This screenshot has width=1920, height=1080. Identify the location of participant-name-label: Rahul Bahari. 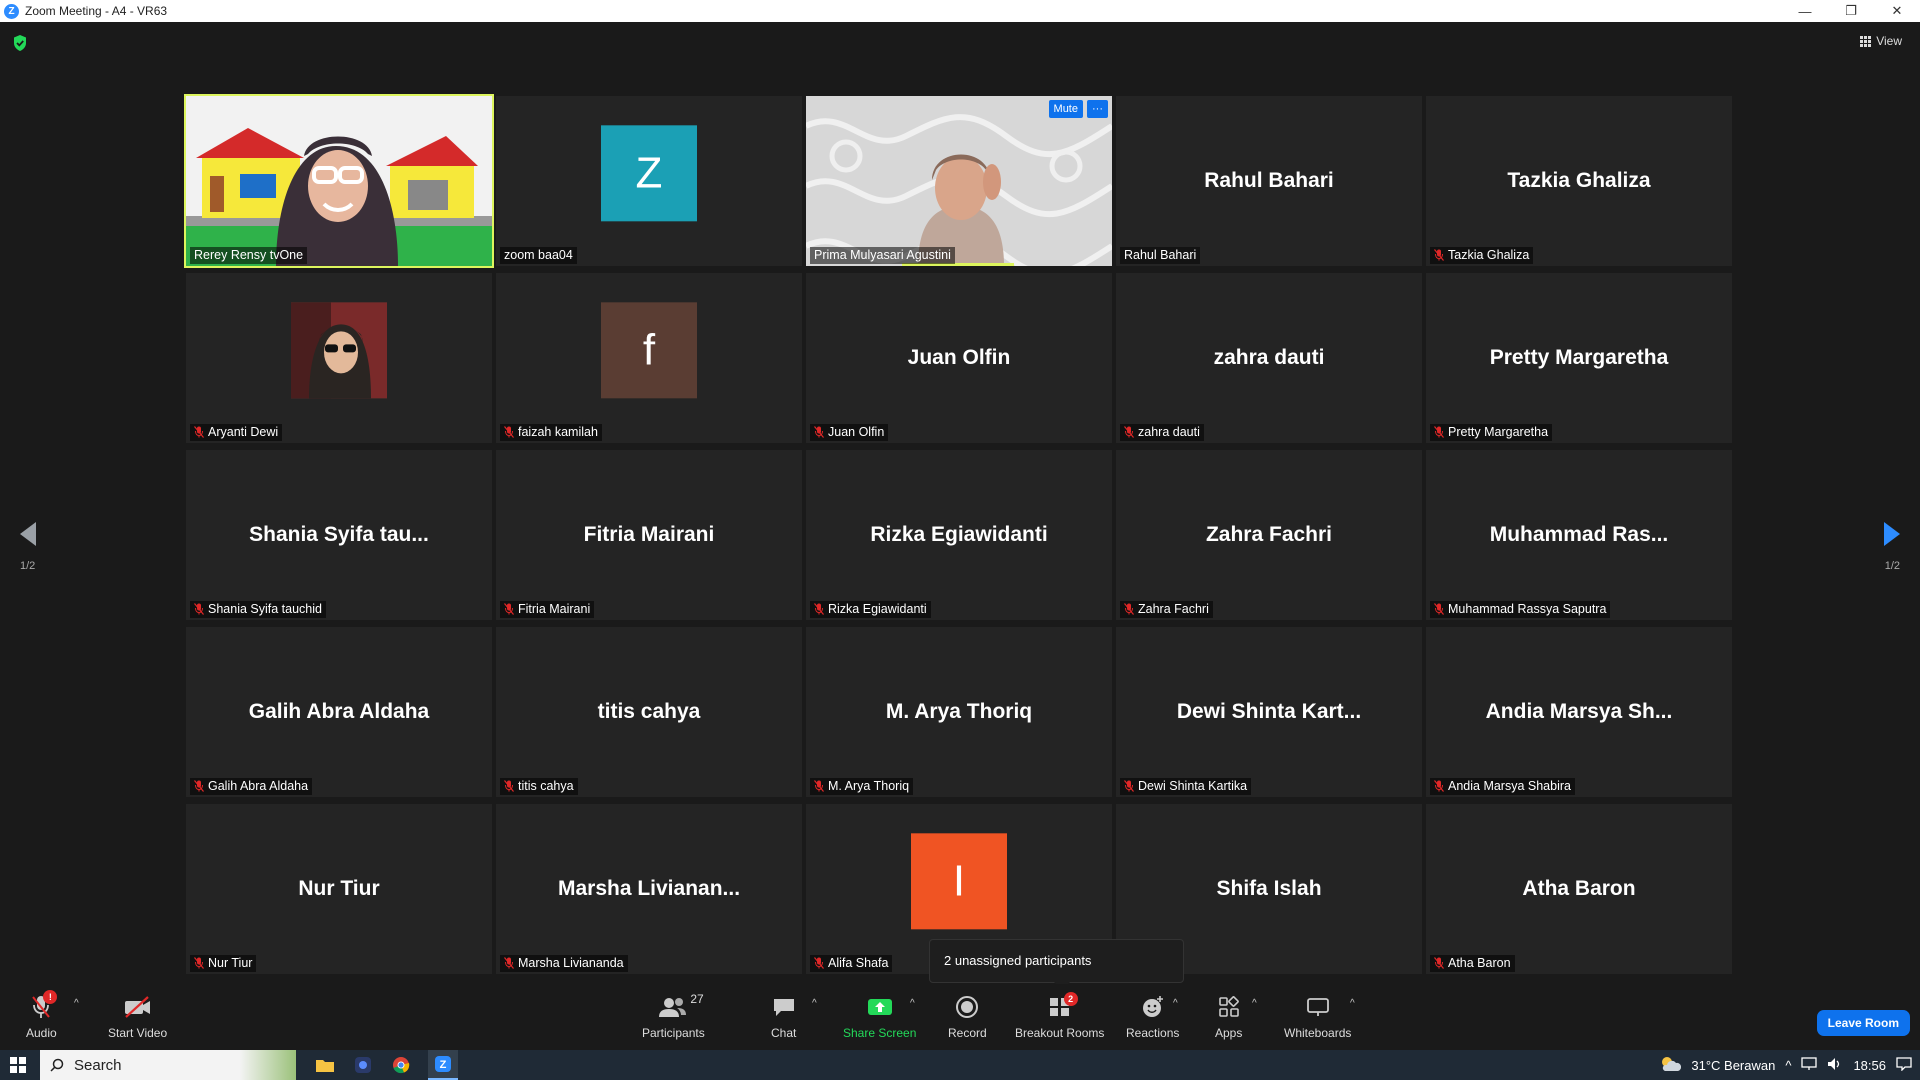
(1160, 255).